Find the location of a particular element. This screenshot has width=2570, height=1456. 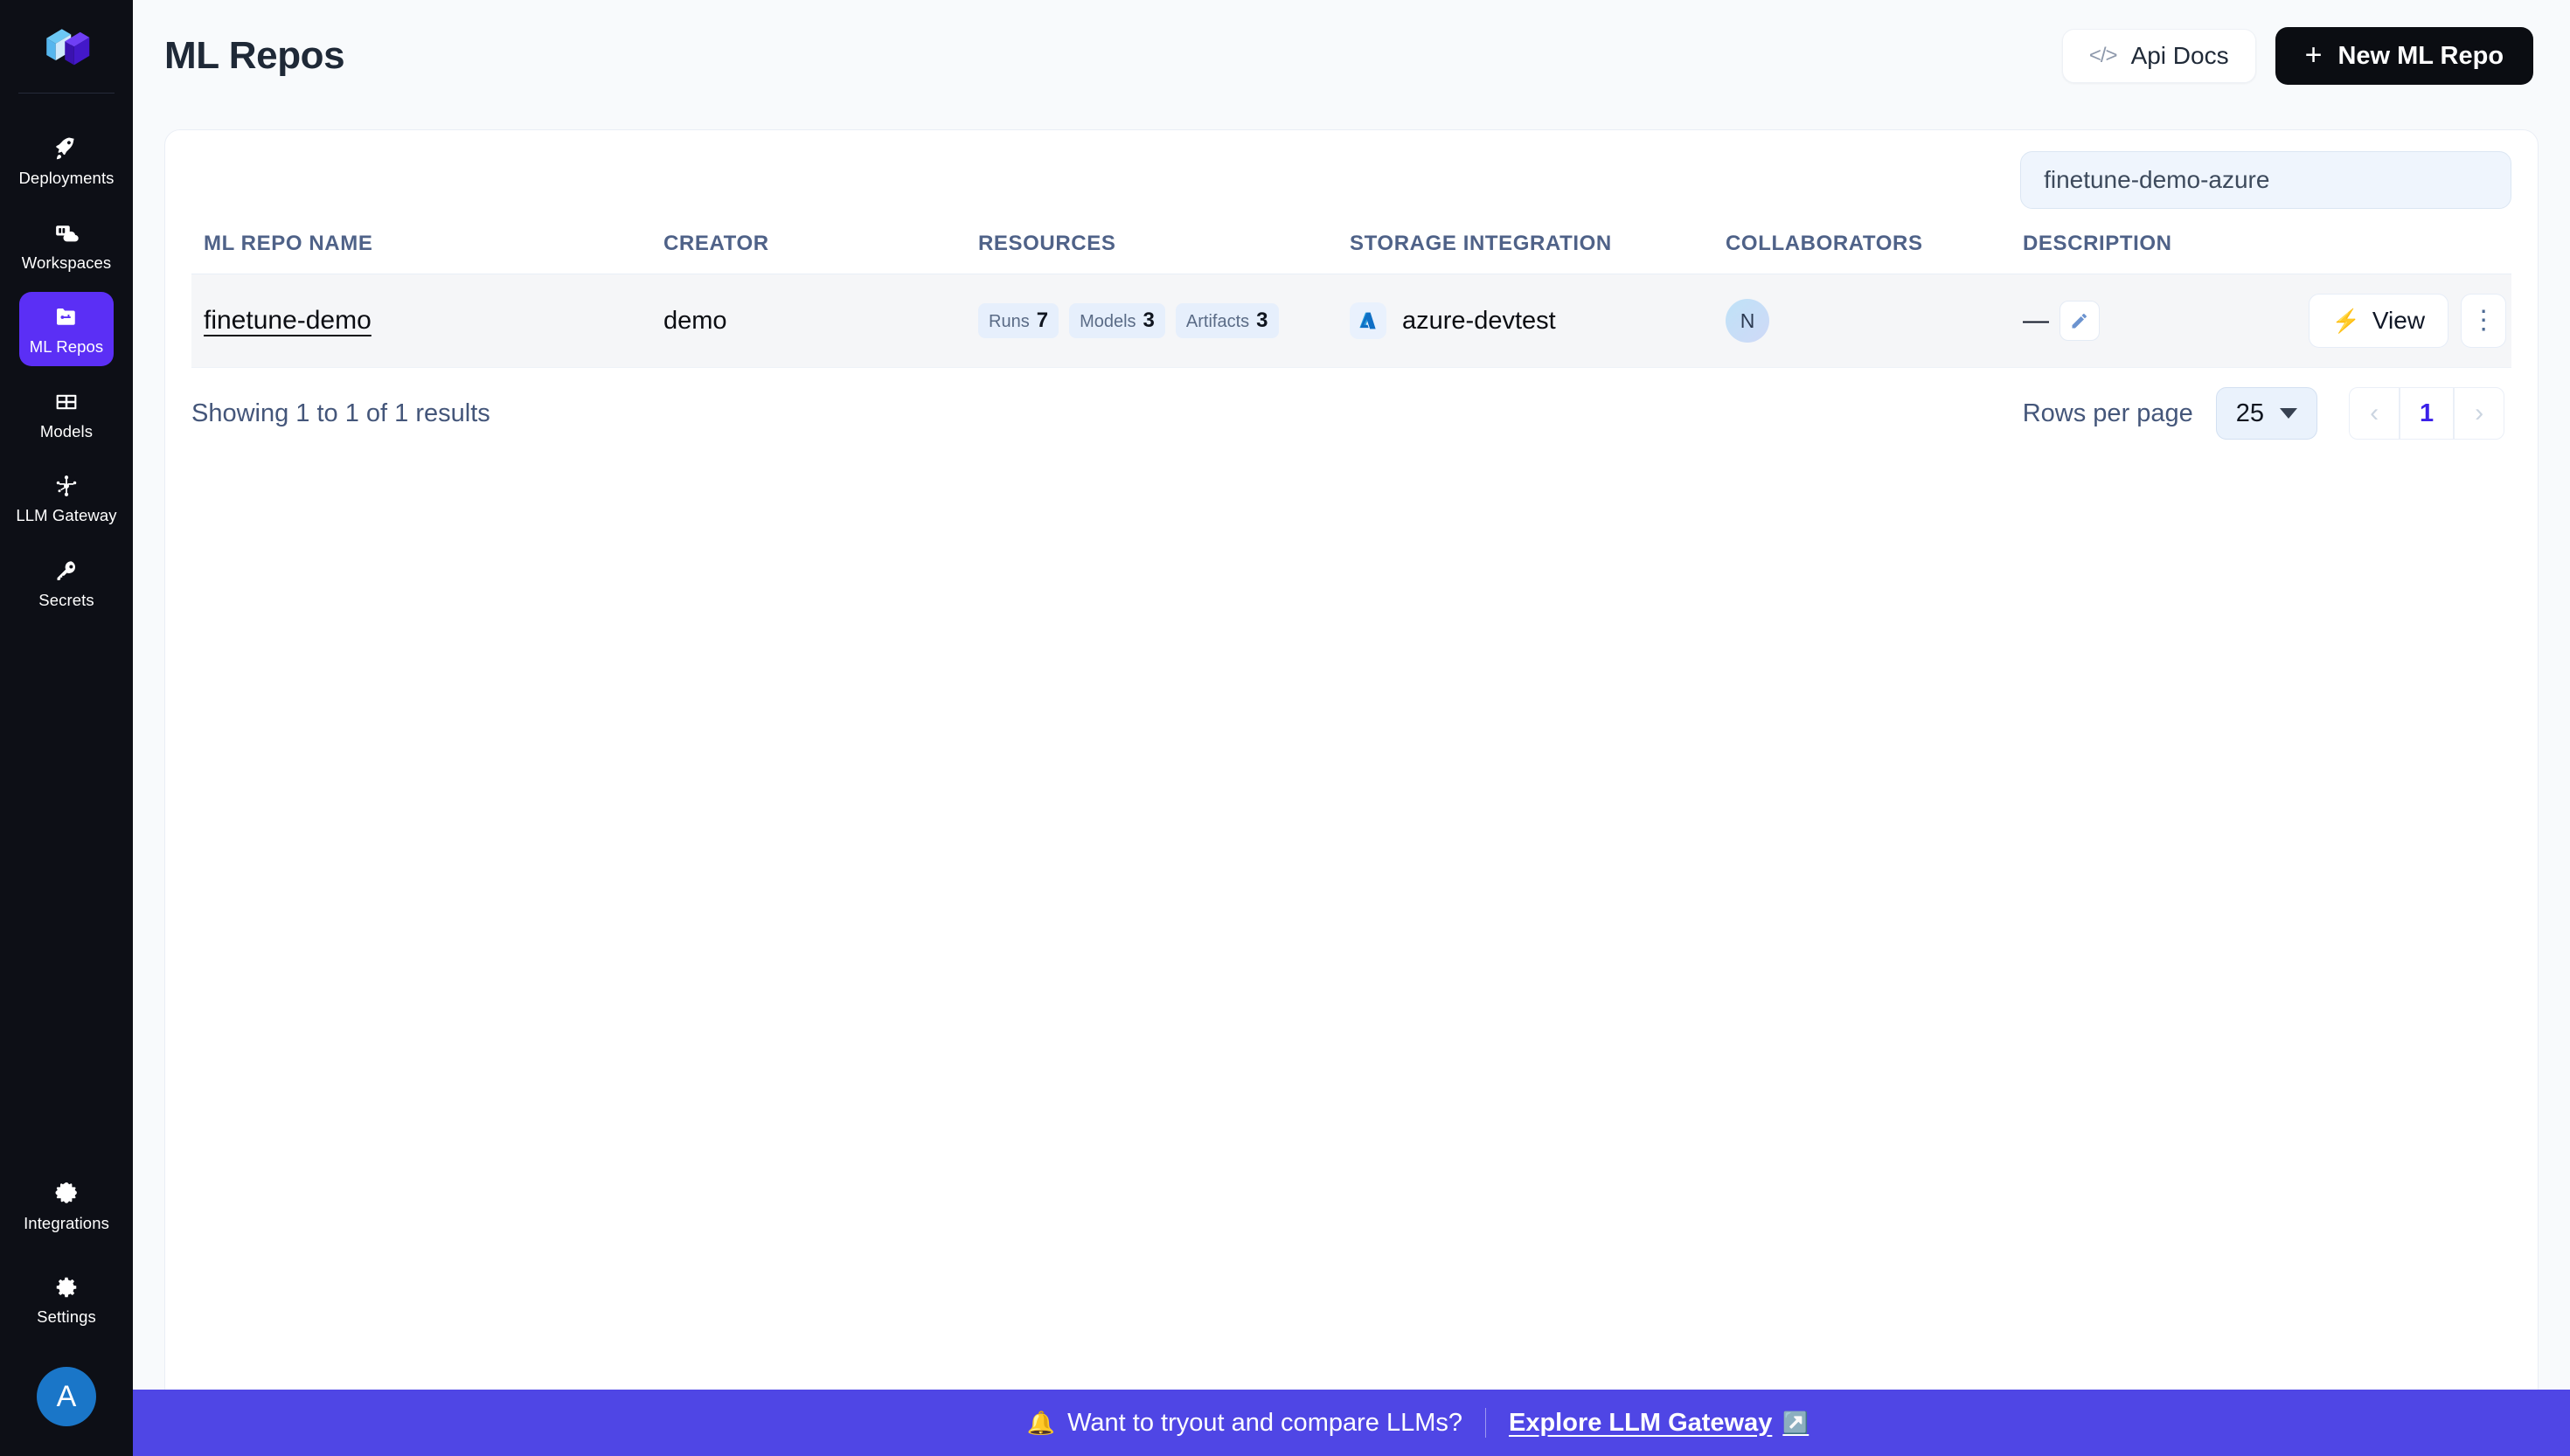

explore-llm-gateway-link: Explore LLM Gateway ↗️ is located at coordinates (1659, 1423).